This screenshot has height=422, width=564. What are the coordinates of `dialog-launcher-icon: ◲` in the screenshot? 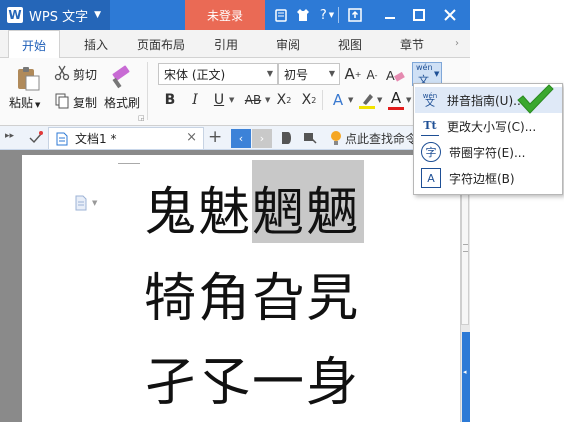 It's located at (141, 118).